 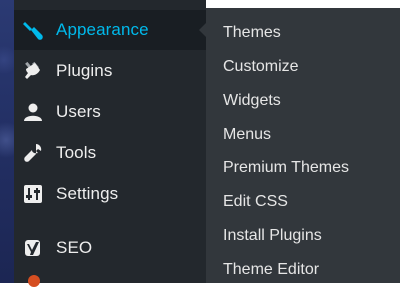 What do you see at coordinates (252, 33) in the screenshot?
I see `submenu-item-themes: Themes` at bounding box center [252, 33].